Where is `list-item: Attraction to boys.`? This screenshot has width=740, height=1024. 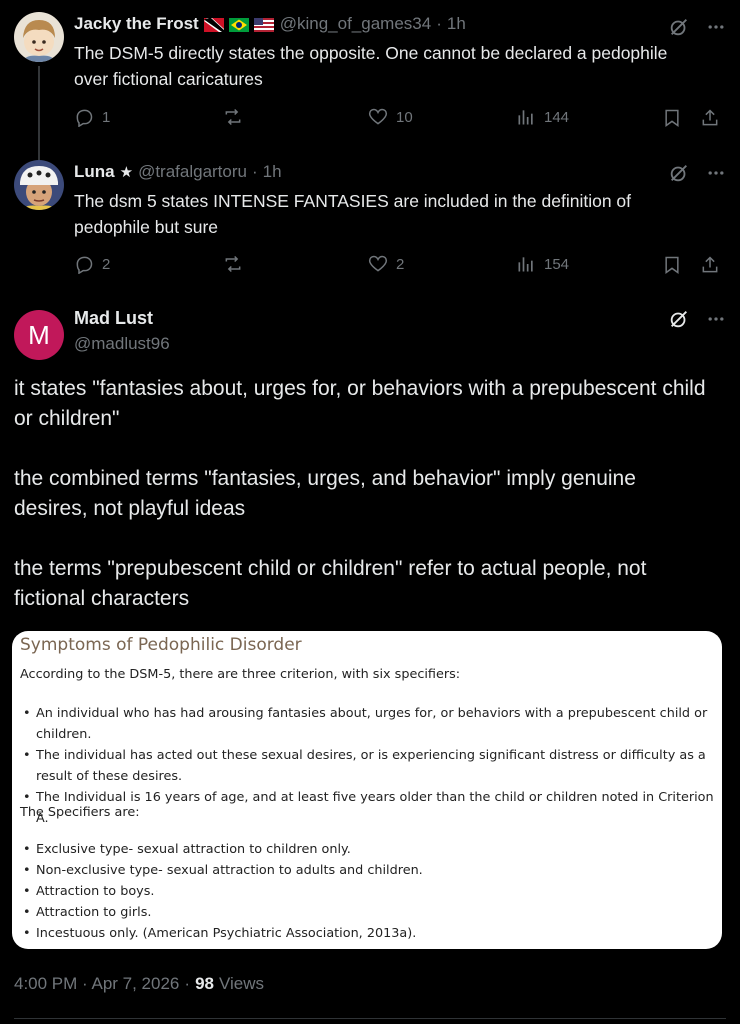 list-item: Attraction to boys. is located at coordinates (369, 891).